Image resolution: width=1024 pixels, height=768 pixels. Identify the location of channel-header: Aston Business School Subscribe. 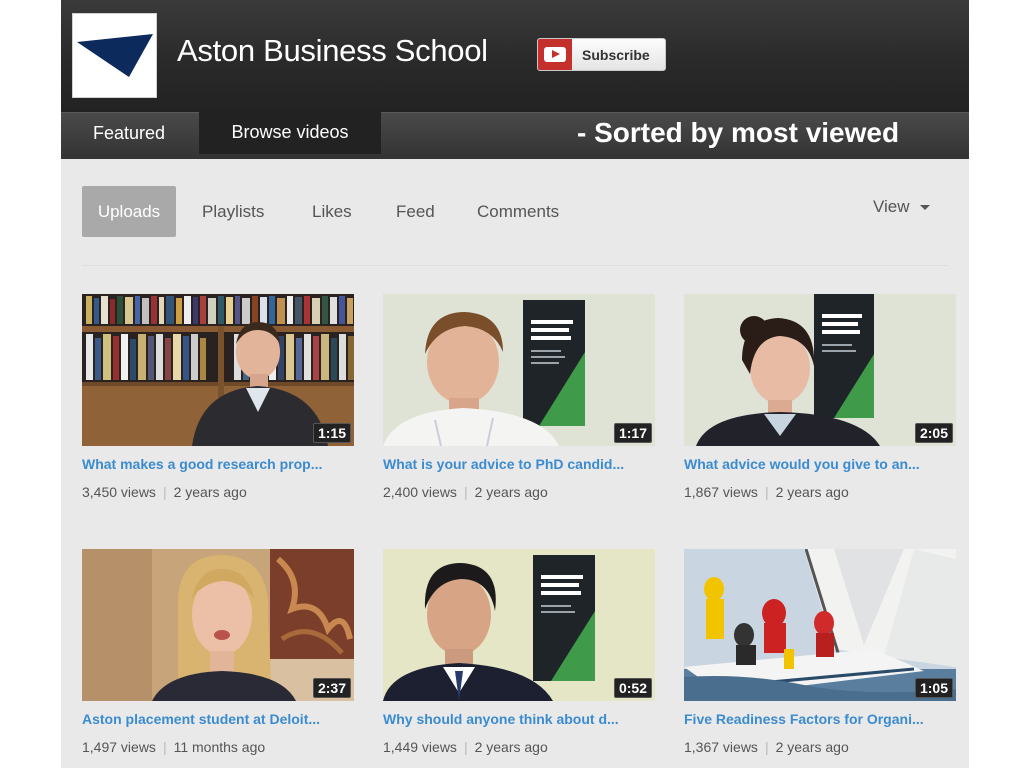
(515, 56).